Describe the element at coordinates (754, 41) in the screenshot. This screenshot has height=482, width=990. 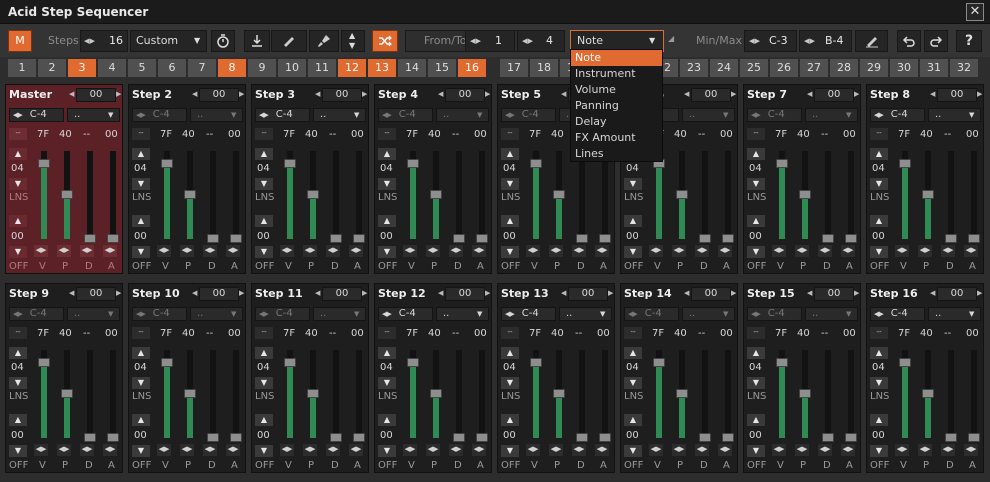
I see `min-arrows: ◀ ▶` at that location.